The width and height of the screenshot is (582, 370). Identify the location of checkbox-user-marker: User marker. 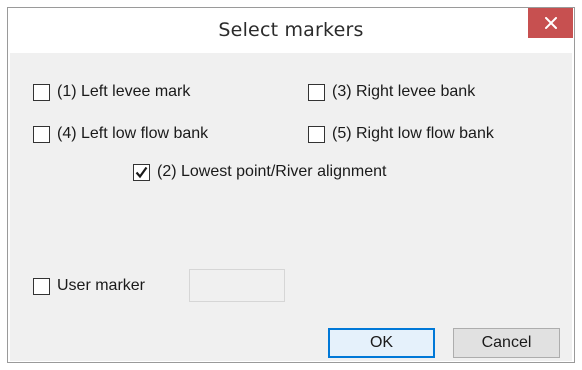
(89, 286).